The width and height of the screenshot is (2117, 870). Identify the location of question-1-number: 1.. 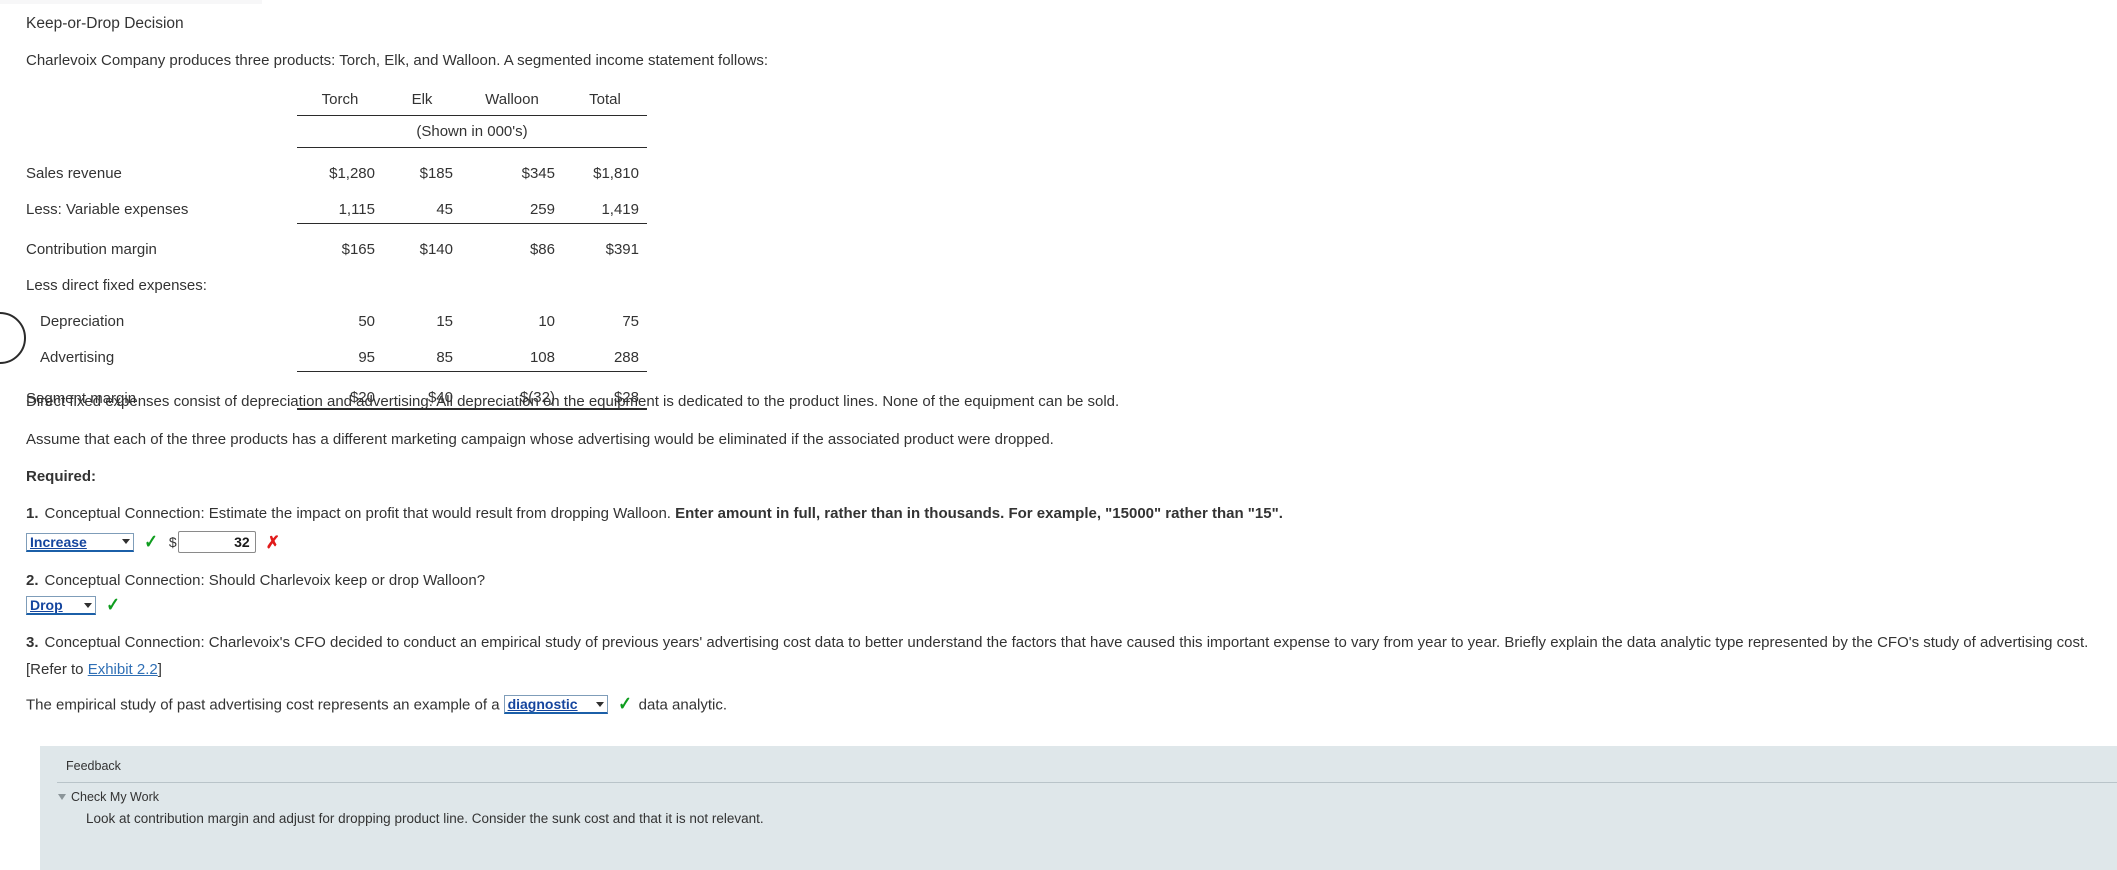
(32, 513).